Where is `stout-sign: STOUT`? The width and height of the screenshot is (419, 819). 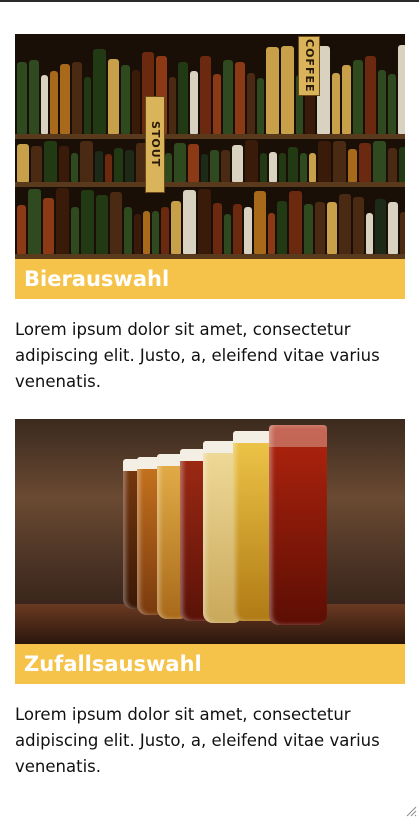
stout-sign: STOUT is located at coordinates (155, 144).